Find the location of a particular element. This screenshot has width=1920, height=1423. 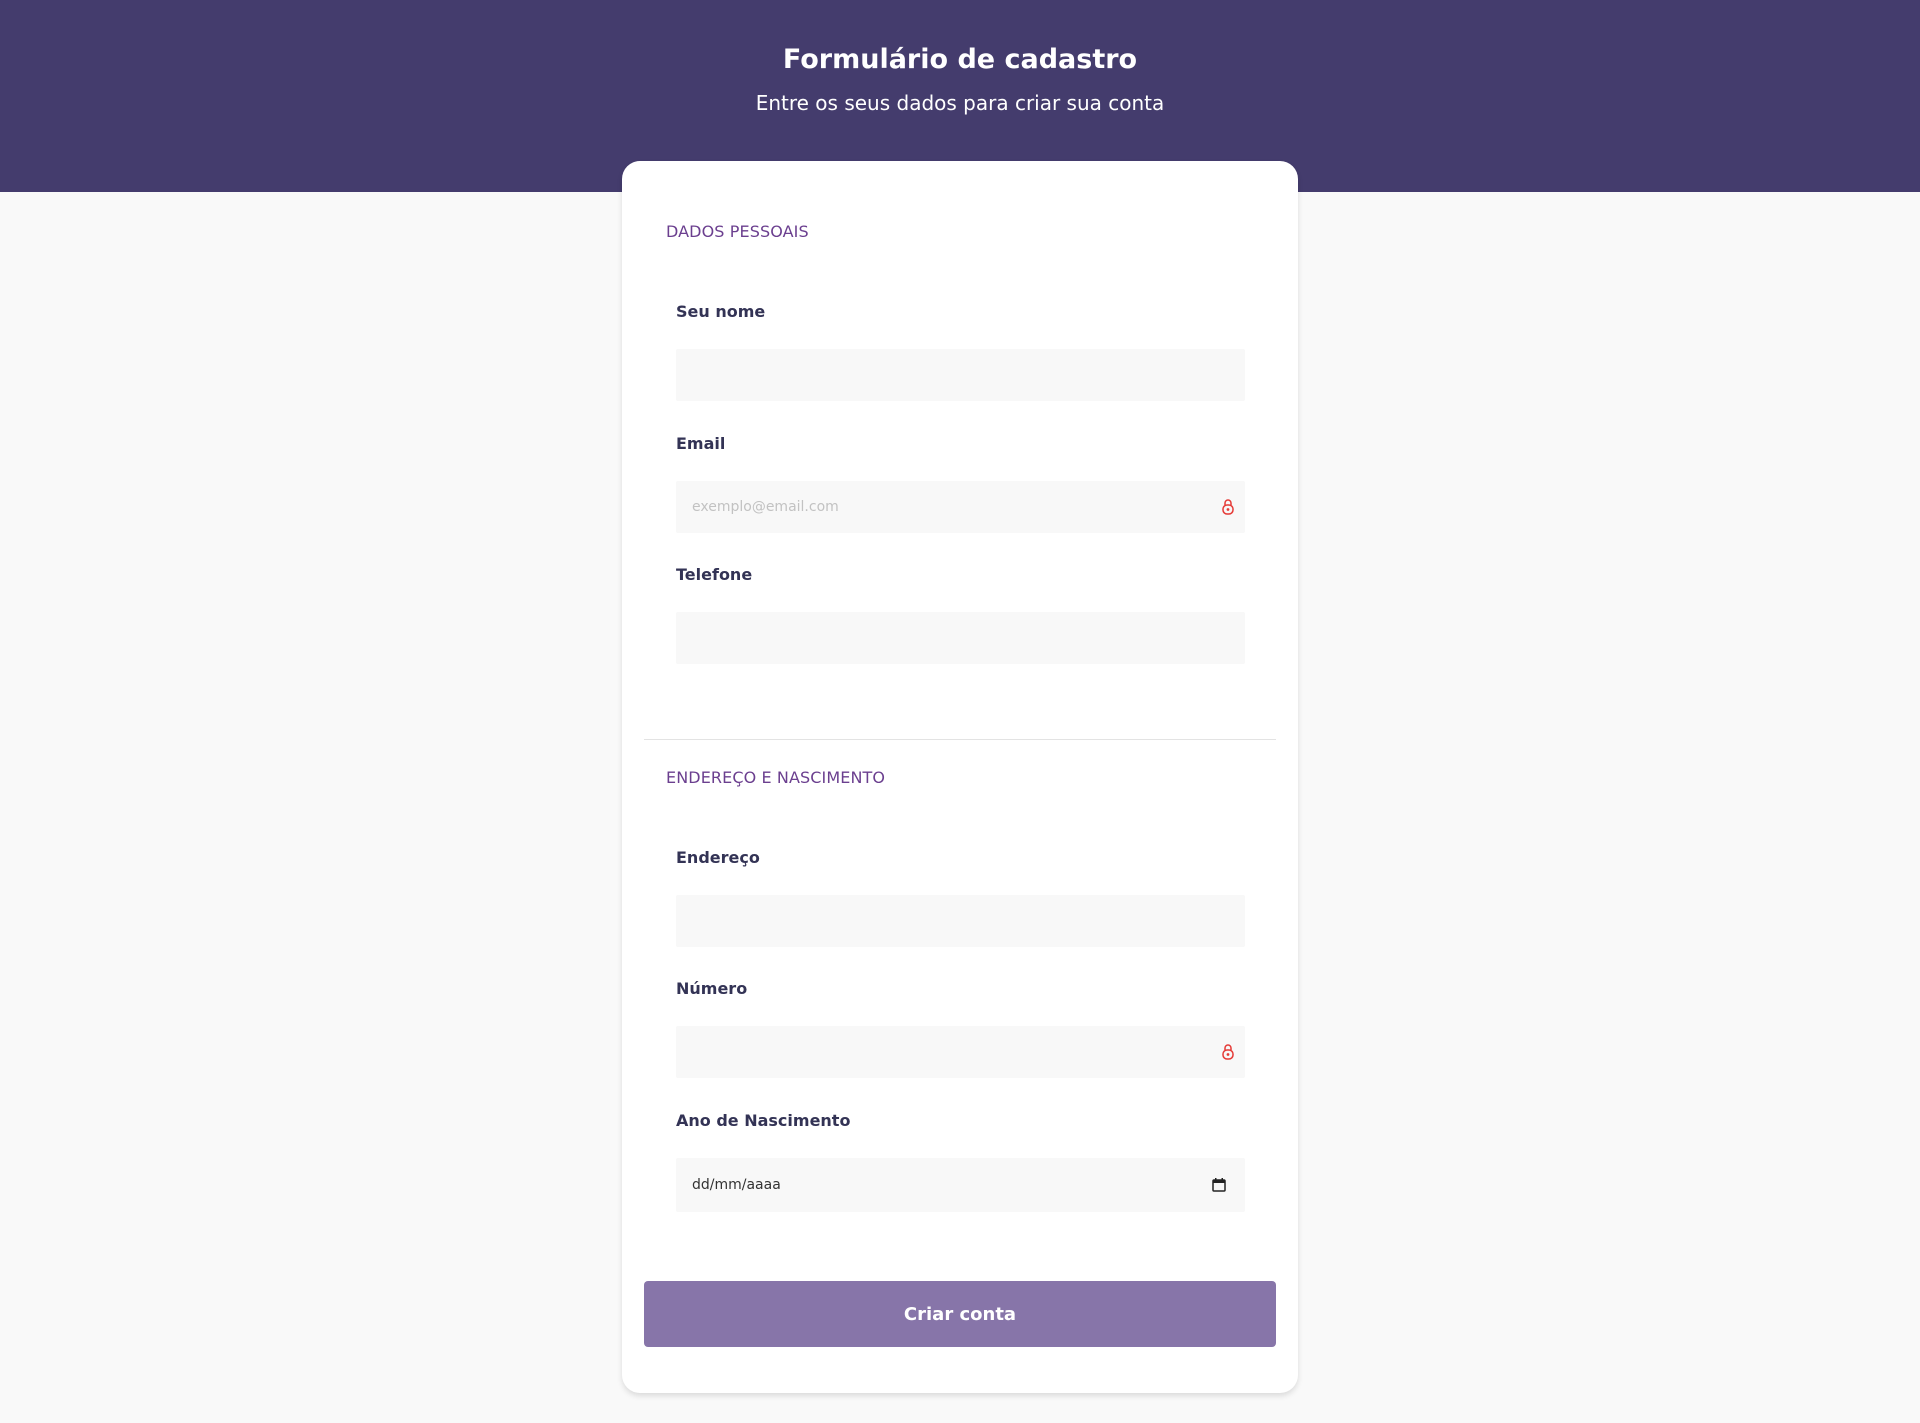

section-title-personal-data: DADOS PESSOAIS is located at coordinates (737, 231).